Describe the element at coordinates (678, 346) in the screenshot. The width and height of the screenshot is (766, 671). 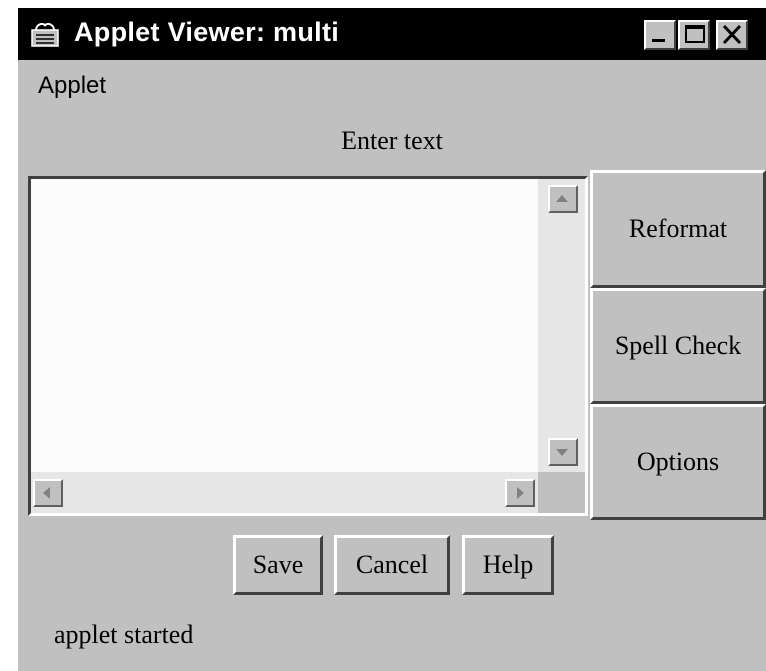
I see `spell-check-button: Spell Check` at that location.